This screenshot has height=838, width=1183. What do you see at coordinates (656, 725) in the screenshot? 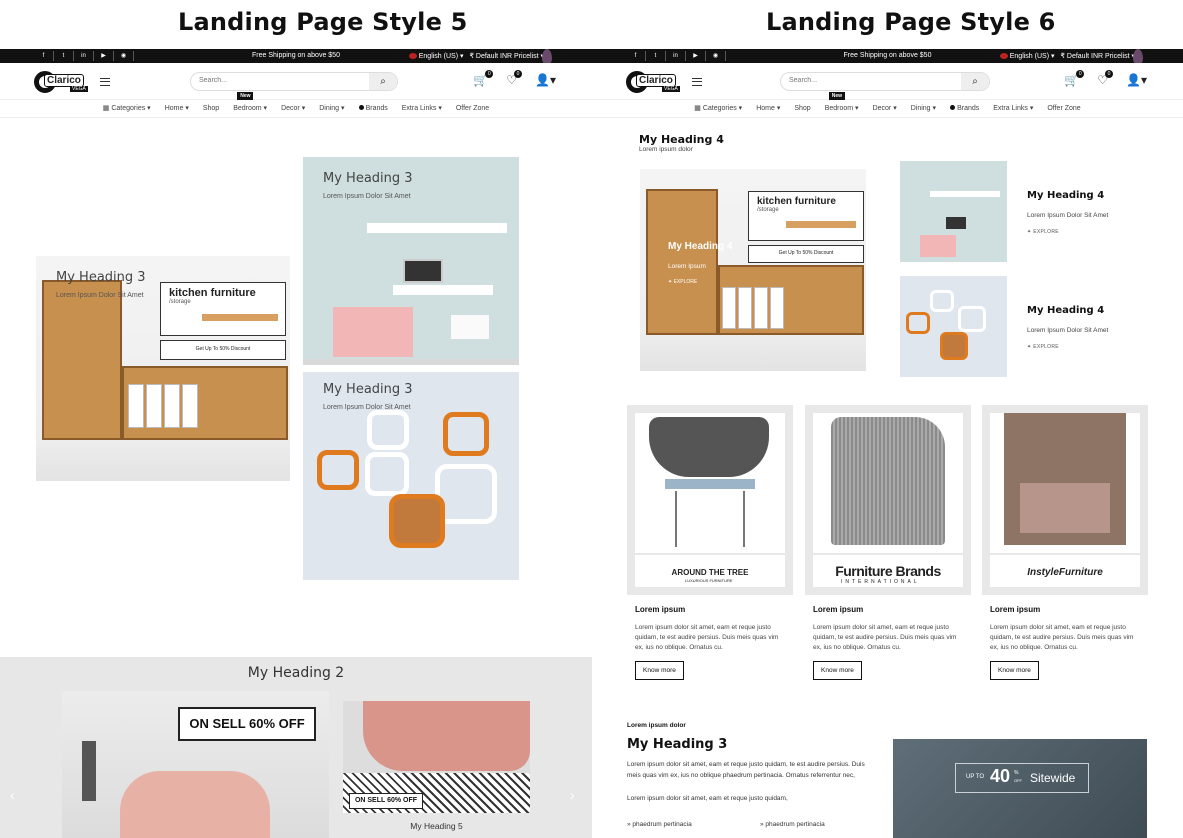
I see `section-label: Lorem ipsum dolor` at bounding box center [656, 725].